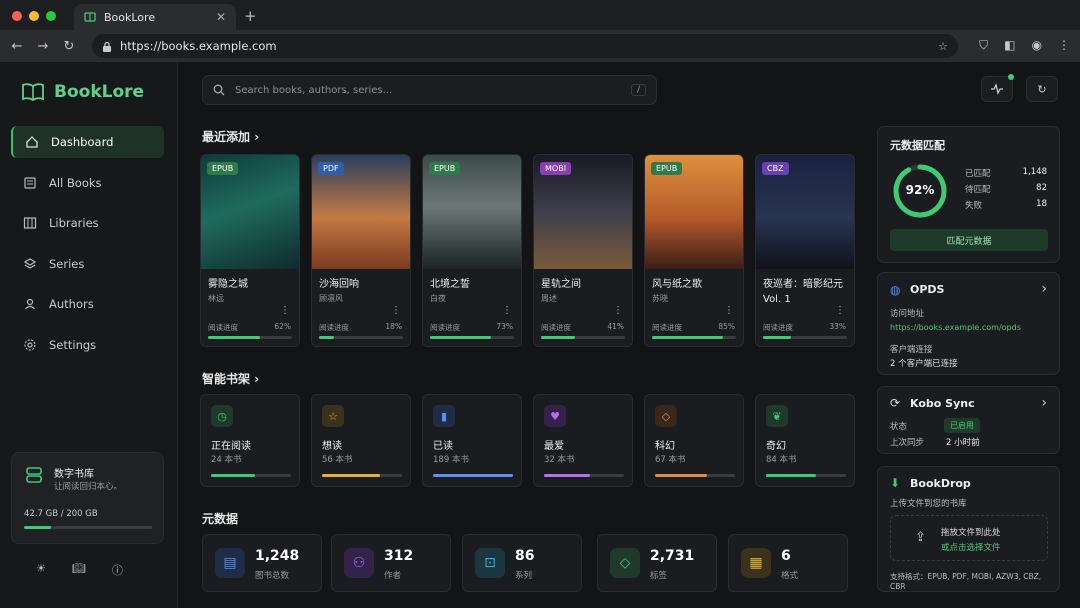  What do you see at coordinates (155, 17) in the screenshot?
I see `browser-tab: BookLore ✕` at bounding box center [155, 17].